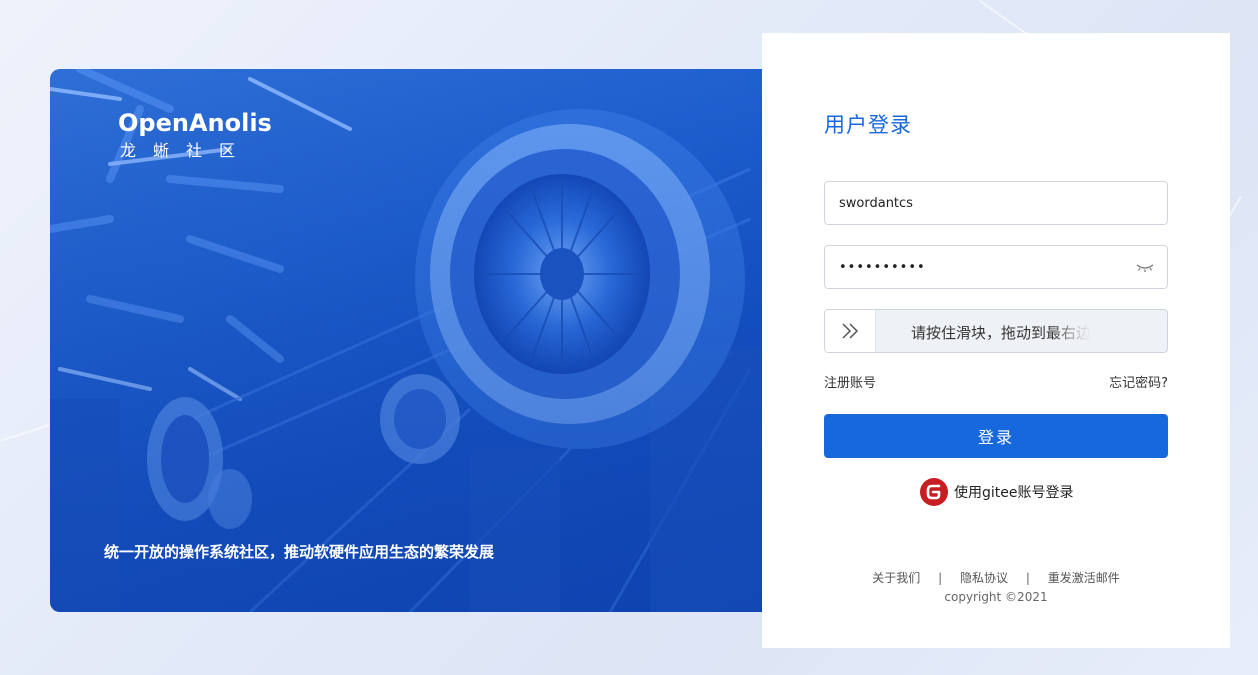 The width and height of the screenshot is (1258, 675). What do you see at coordinates (1001, 333) in the screenshot?
I see `slider-hint-text: 请按住滑块，拖动到最右边` at bounding box center [1001, 333].